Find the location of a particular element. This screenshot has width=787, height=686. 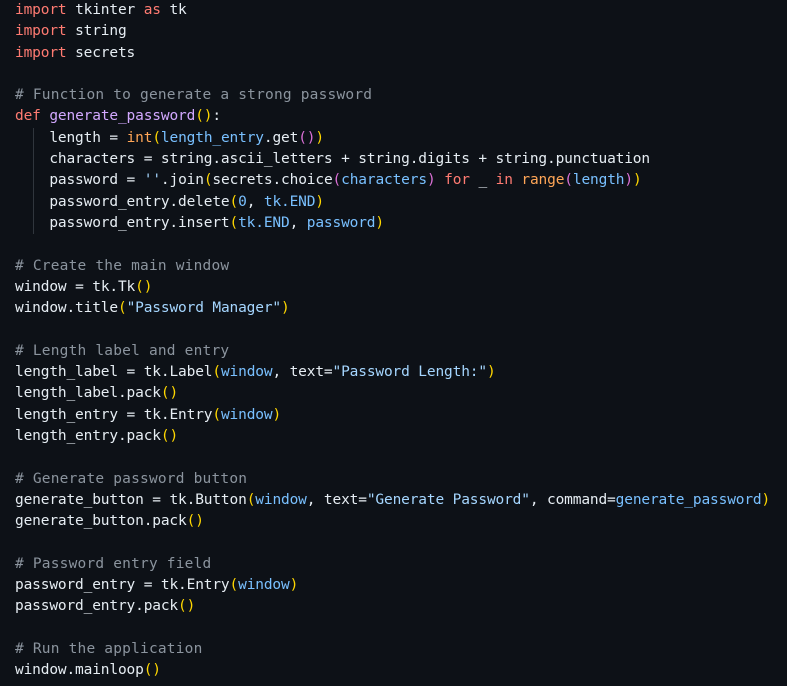

code-line: # Function to generate a strong password is located at coordinates (392, 95).